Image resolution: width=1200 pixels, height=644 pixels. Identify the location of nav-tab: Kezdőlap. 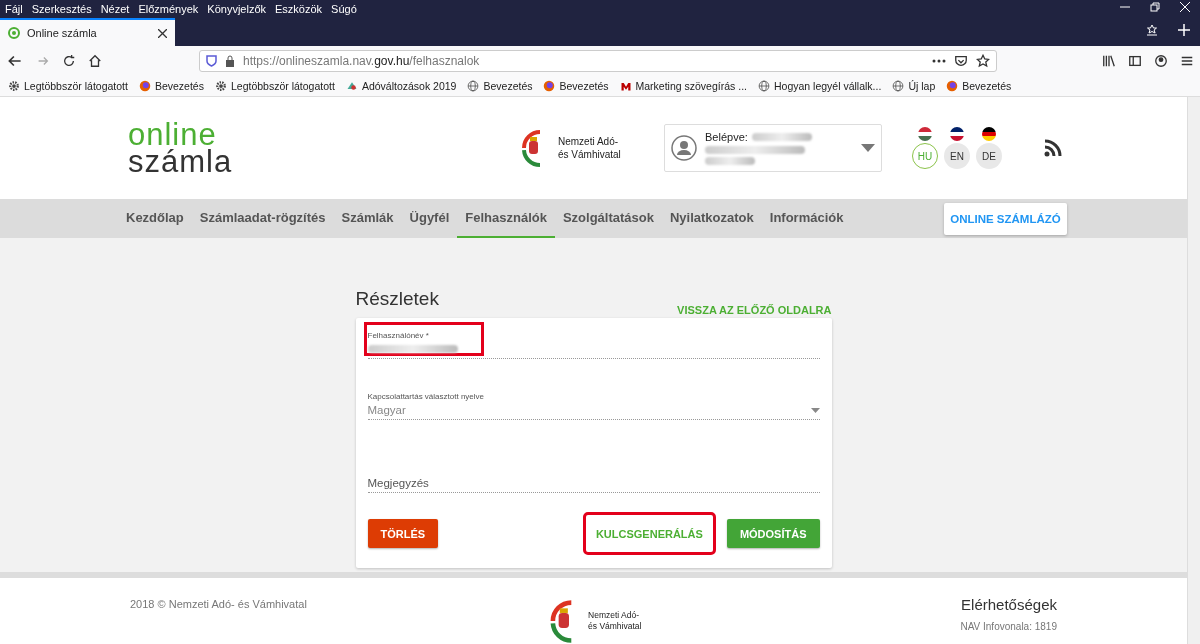
(155, 218).